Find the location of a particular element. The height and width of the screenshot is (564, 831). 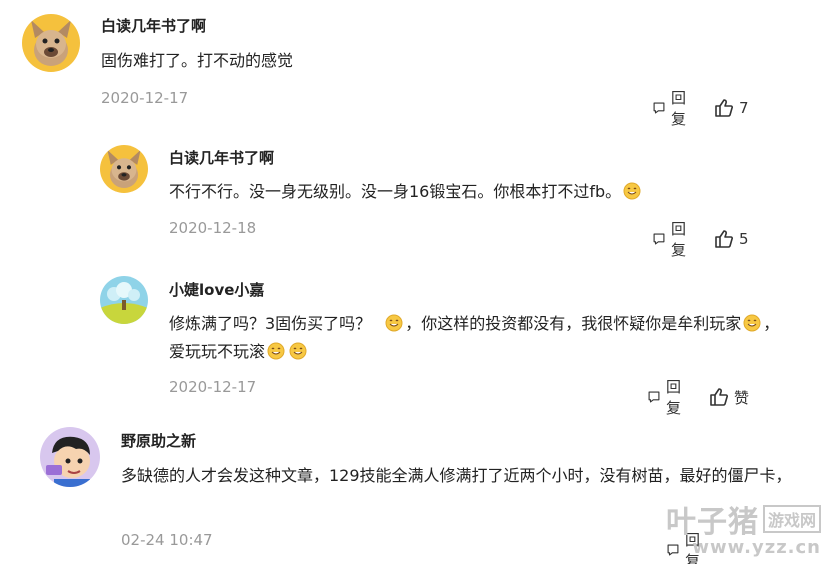

like-button: 7 is located at coordinates (731, 108).